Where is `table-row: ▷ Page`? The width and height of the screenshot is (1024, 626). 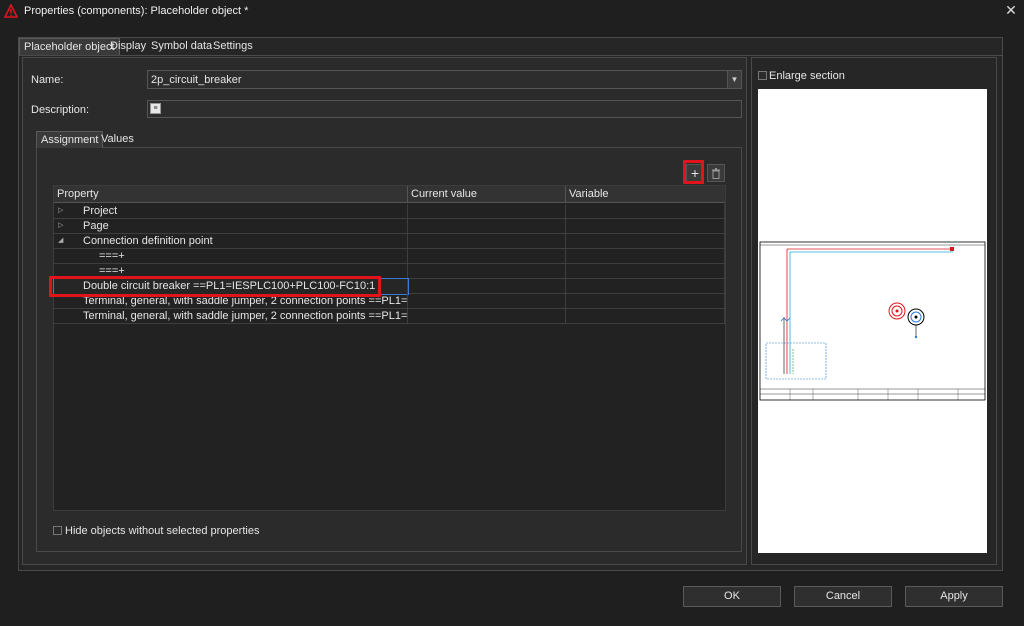
table-row: ▷ Page is located at coordinates (389, 226).